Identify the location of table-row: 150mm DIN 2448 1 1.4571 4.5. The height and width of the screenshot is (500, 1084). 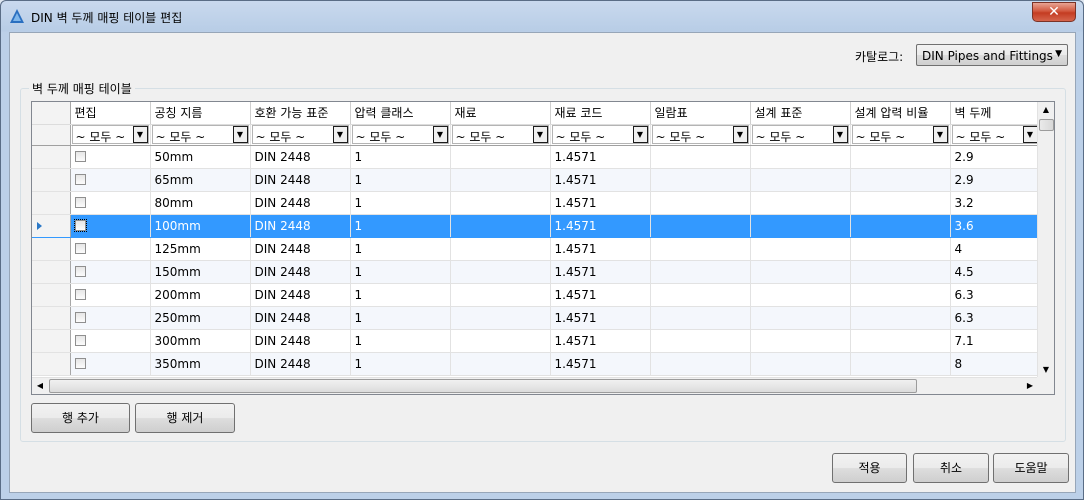
(536, 272).